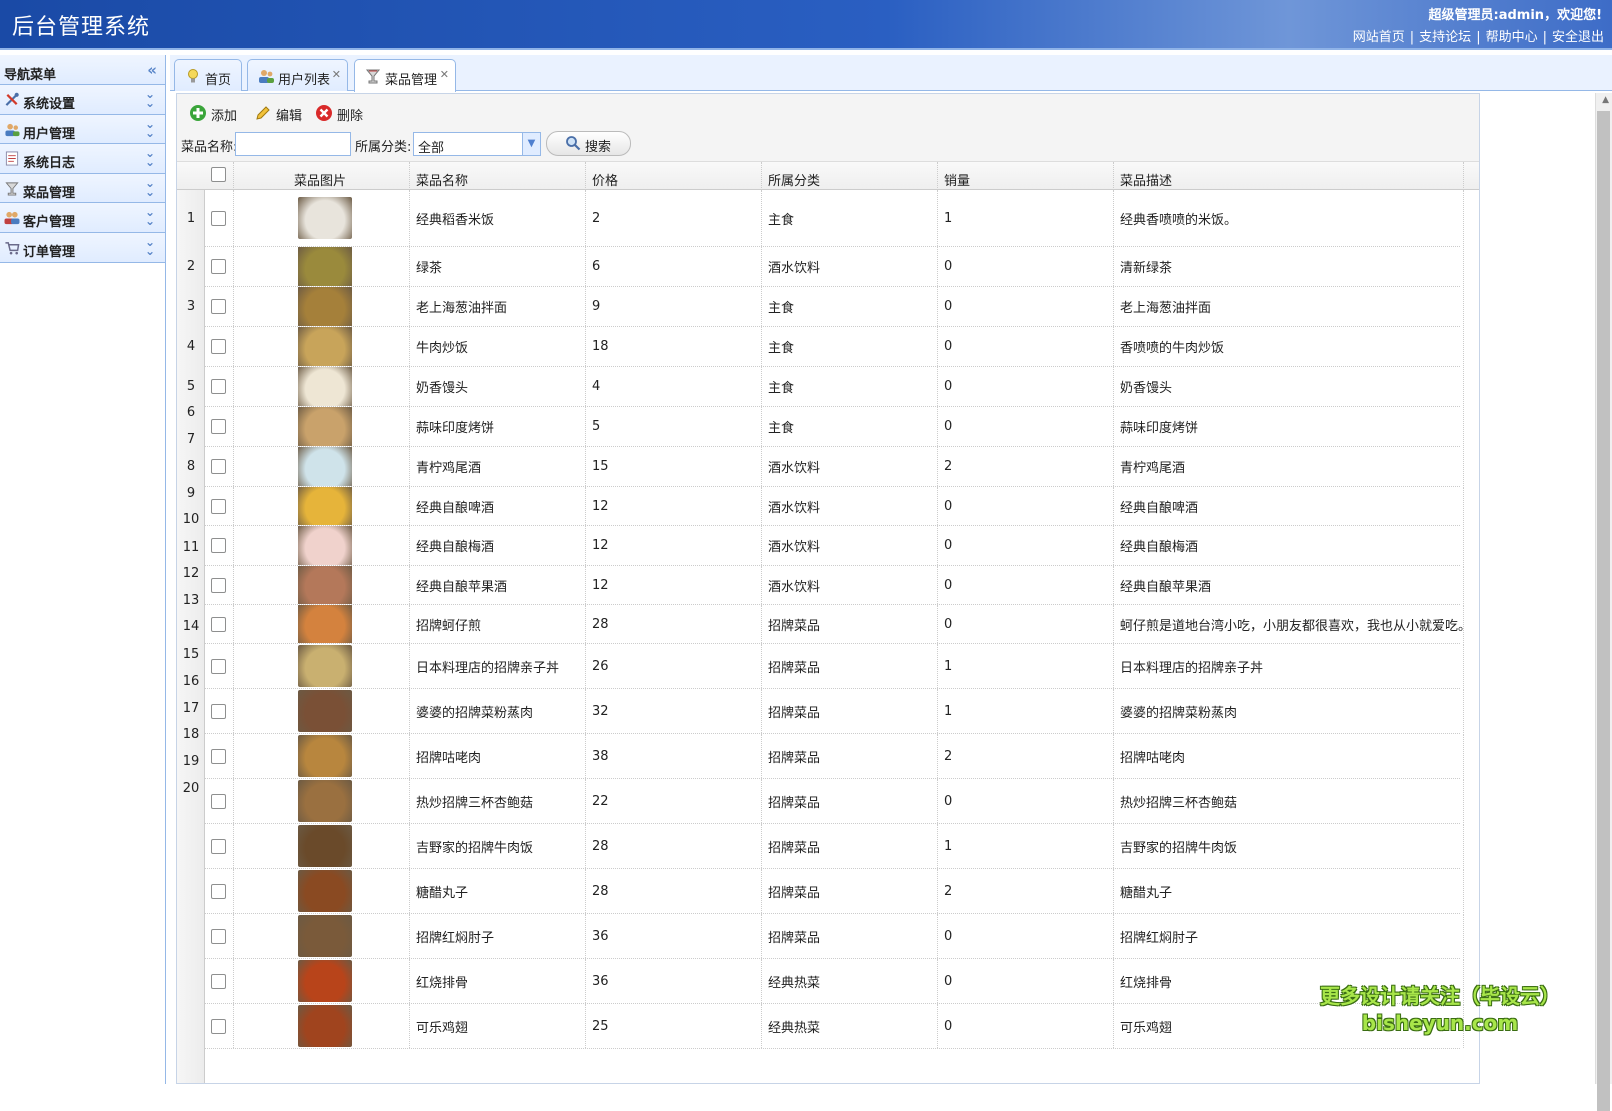 The width and height of the screenshot is (1612, 1111). What do you see at coordinates (834, 506) in the screenshot?
I see `table-row: 经典自酿啤酒 12 酒水饮料 0 经典自酿啤酒` at bounding box center [834, 506].